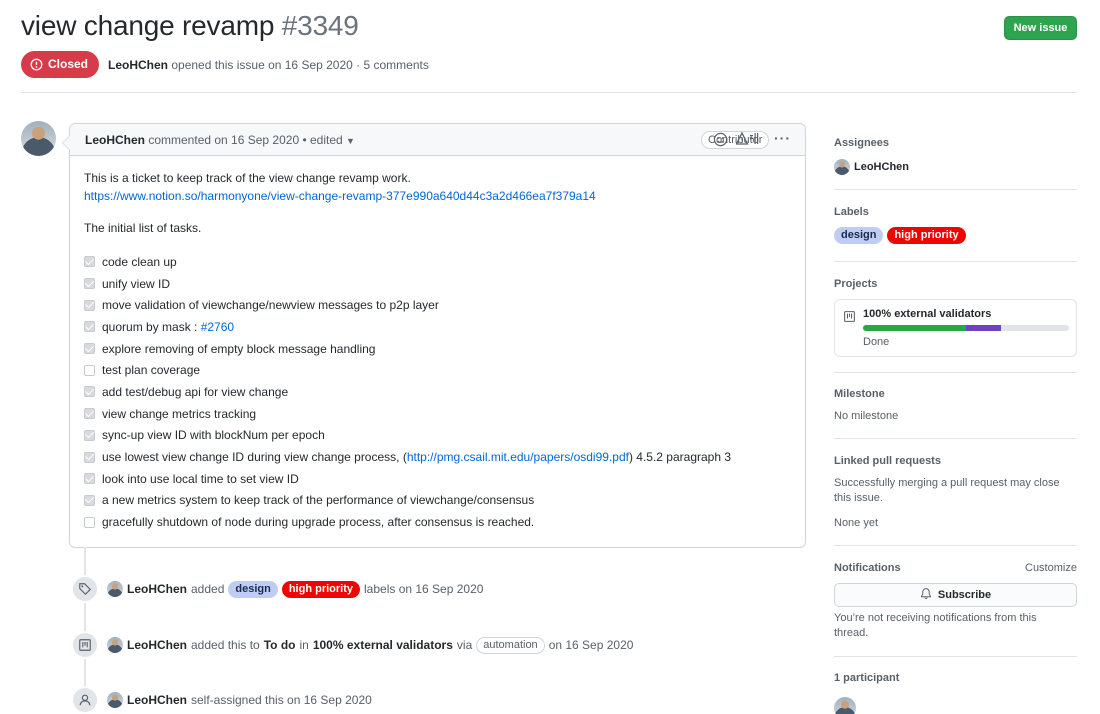 The image size is (1100, 714). What do you see at coordinates (437, 262) in the screenshot?
I see `task-item: code clean up` at bounding box center [437, 262].